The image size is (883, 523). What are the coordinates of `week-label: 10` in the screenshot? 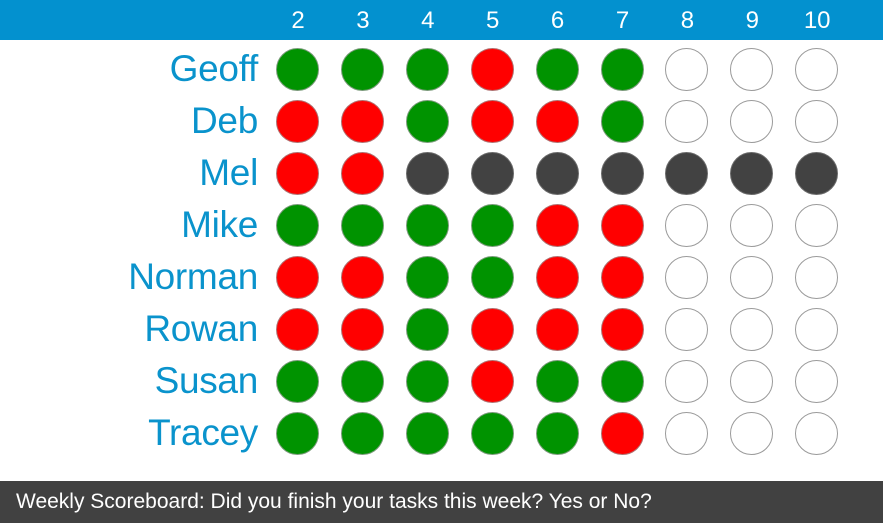 It's located at (817, 20).